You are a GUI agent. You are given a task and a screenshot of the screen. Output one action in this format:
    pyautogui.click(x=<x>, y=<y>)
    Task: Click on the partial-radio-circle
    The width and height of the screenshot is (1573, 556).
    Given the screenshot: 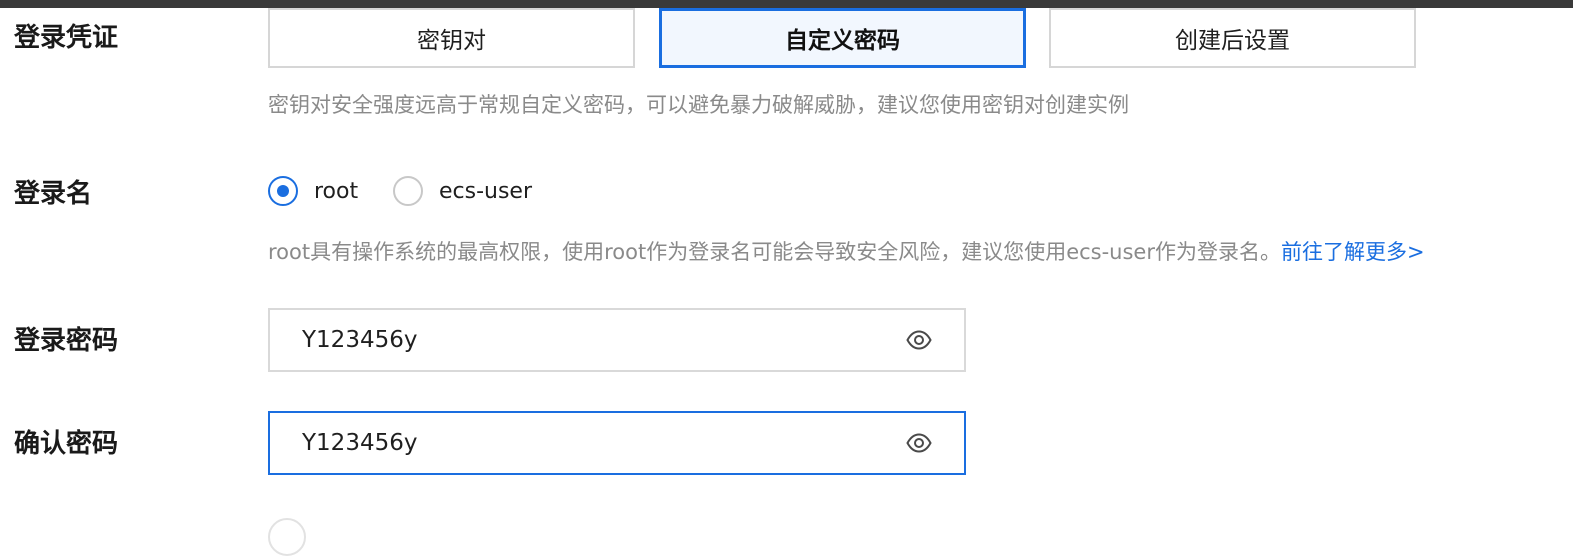 What is the action you would take?
    pyautogui.click(x=287, y=537)
    